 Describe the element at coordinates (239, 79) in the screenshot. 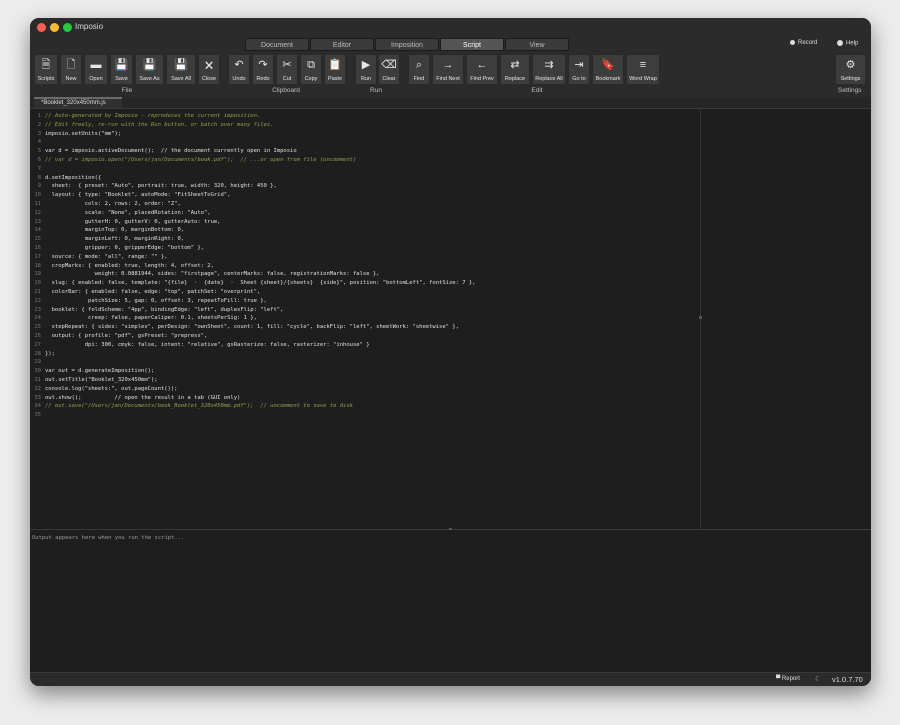

I see `toolbar-button-label: Undo` at that location.